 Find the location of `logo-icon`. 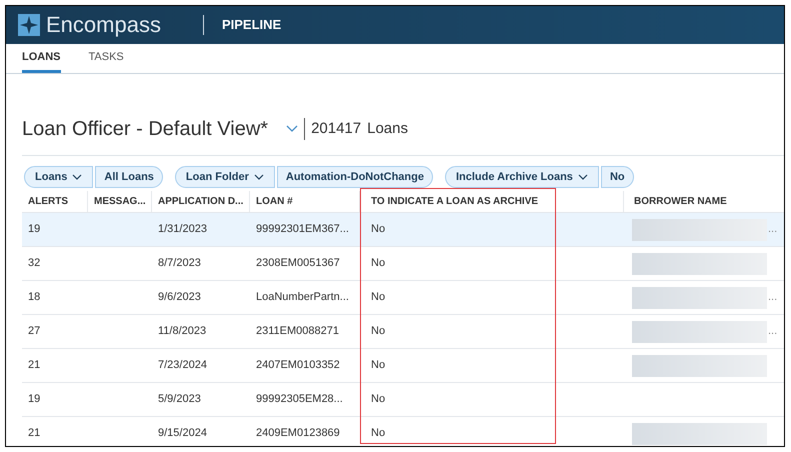

logo-icon is located at coordinates (29, 25).